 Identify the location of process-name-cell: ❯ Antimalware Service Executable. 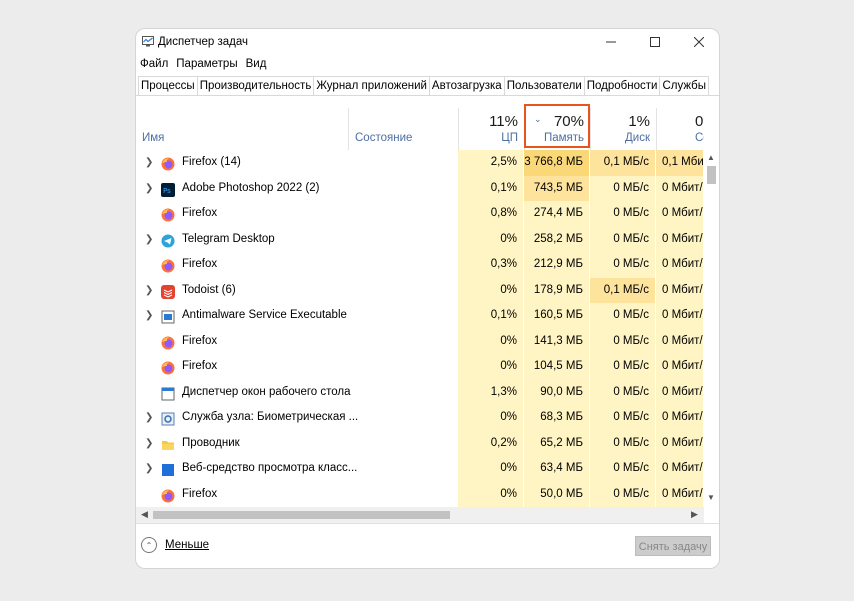
(297, 316).